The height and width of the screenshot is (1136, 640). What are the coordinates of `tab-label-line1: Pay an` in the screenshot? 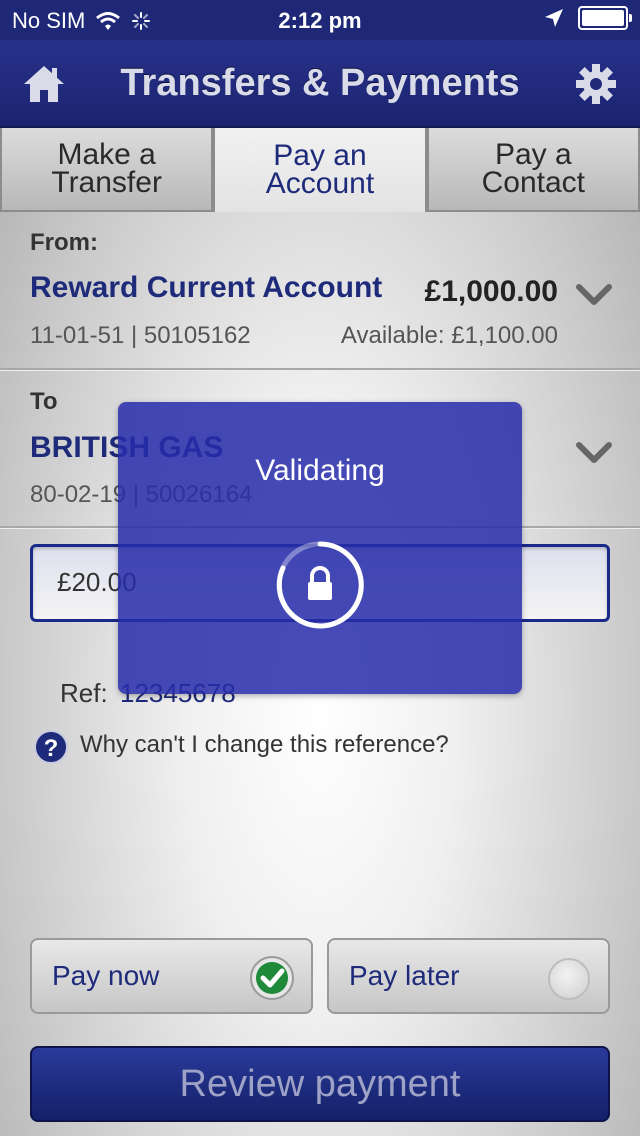 It's located at (320, 155).